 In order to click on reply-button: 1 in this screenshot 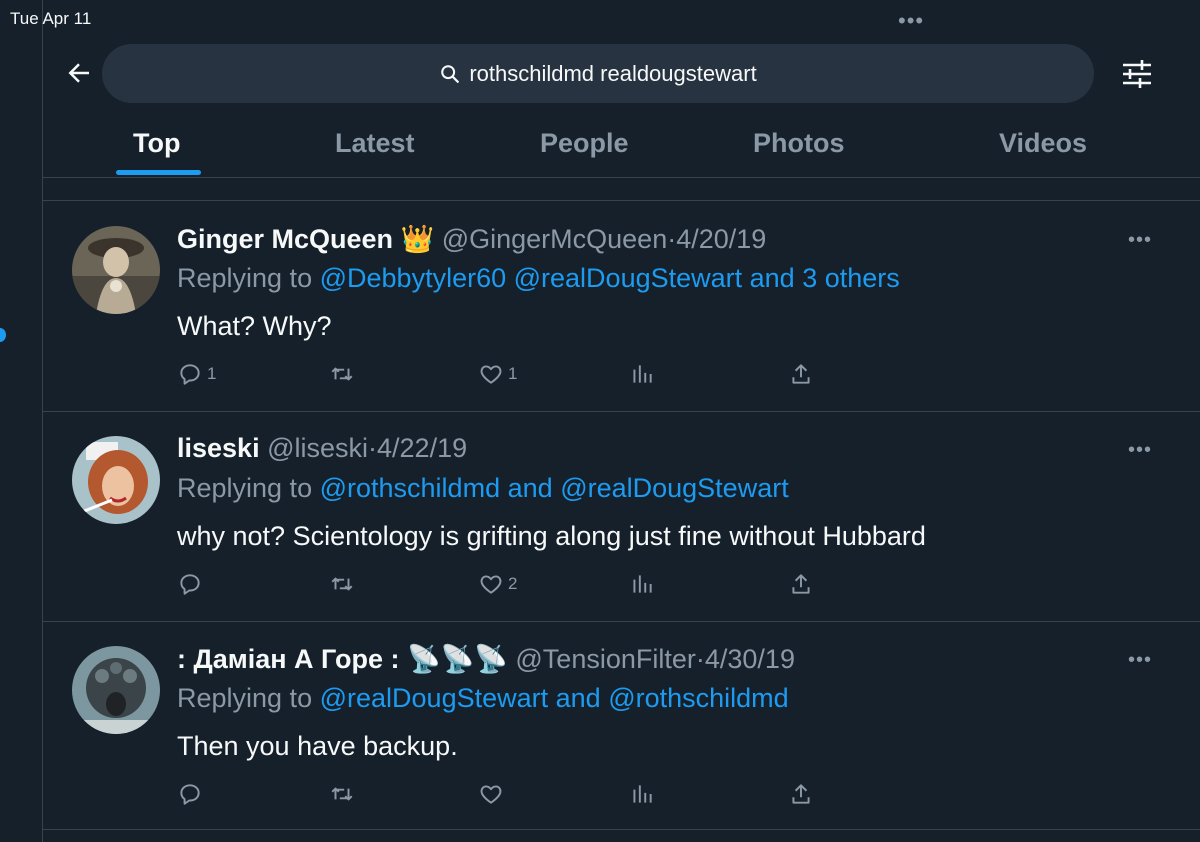, I will do `click(196, 374)`.